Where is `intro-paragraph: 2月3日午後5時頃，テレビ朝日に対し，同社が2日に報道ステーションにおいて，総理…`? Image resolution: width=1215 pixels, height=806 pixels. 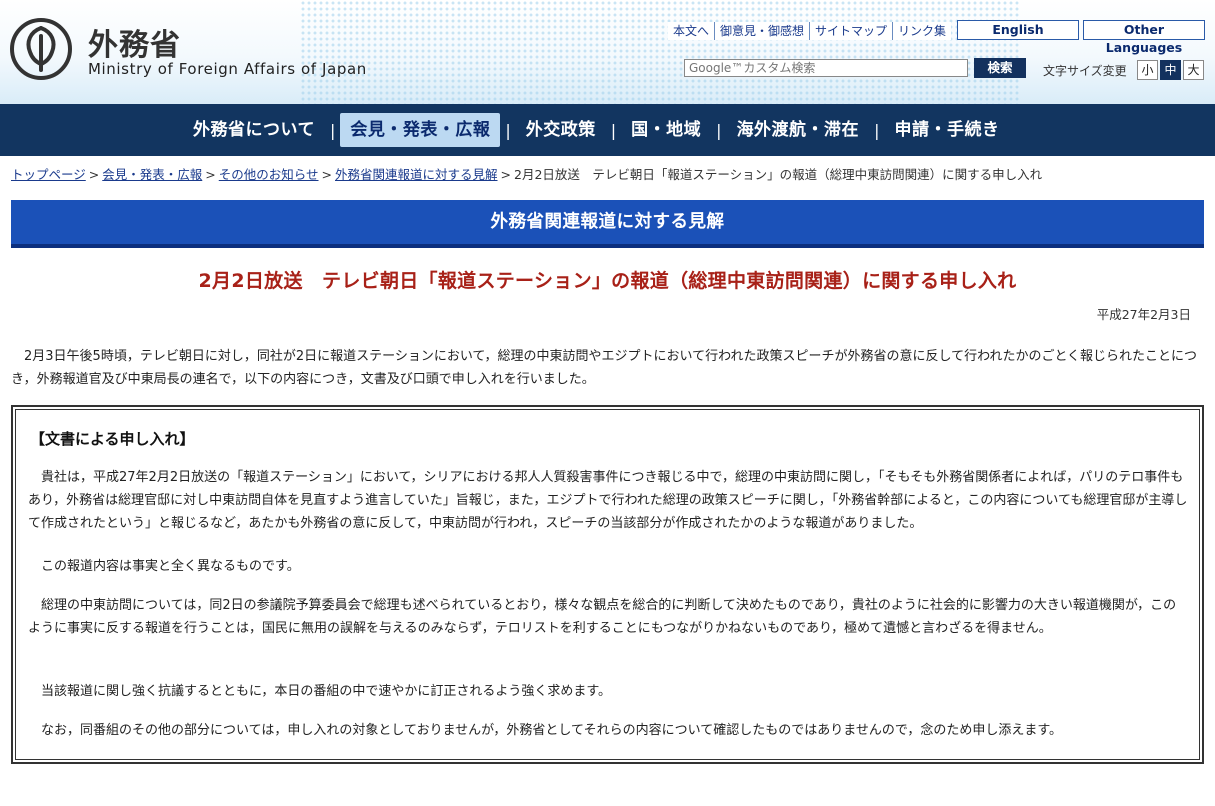
intro-paragraph: 2月3日午後5時頃，テレビ朝日に対し，同社が2日に報道ステーションにおいて，総理… is located at coordinates (604, 368).